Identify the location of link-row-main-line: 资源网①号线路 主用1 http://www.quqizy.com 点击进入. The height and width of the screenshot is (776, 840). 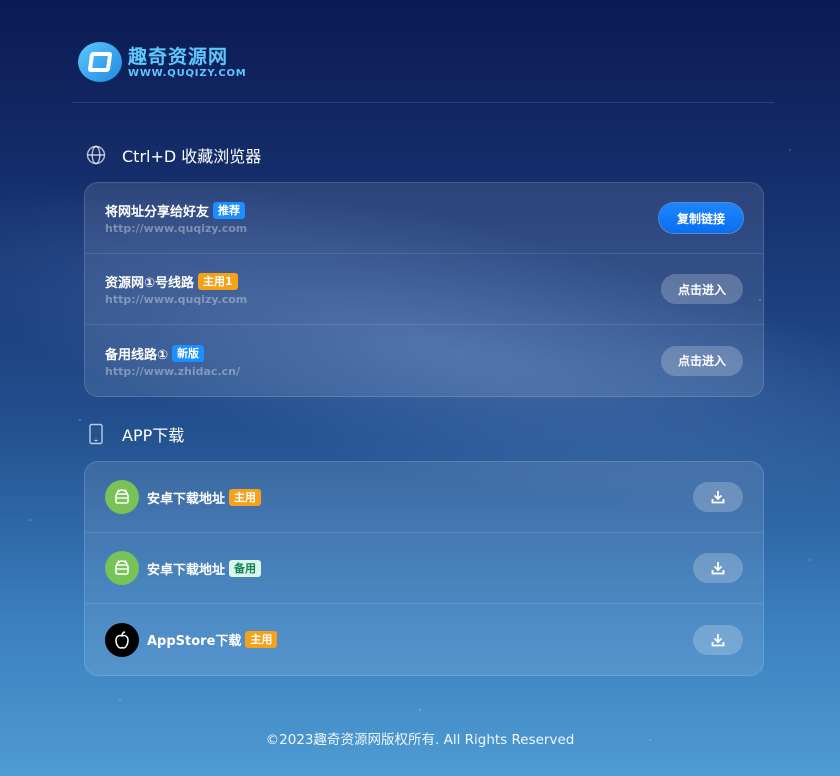
(424, 289).